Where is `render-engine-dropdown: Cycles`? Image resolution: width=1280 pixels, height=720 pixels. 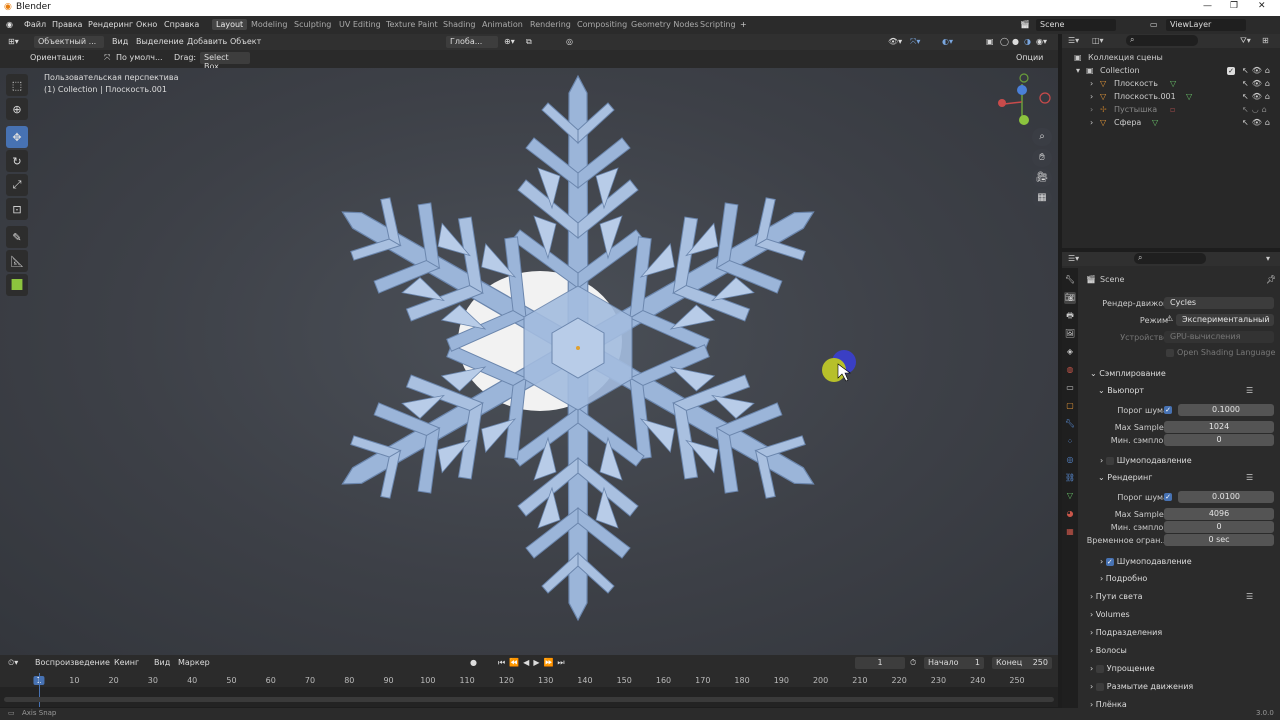
render-engine-dropdown: Cycles is located at coordinates (1219, 303).